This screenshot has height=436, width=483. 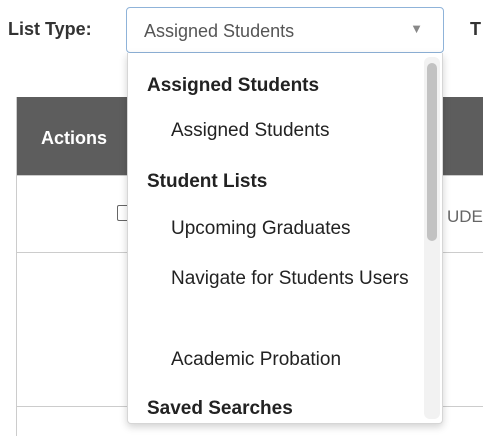 What do you see at coordinates (220, 408) in the screenshot?
I see `group-header-saved-searches: Saved Searches` at bounding box center [220, 408].